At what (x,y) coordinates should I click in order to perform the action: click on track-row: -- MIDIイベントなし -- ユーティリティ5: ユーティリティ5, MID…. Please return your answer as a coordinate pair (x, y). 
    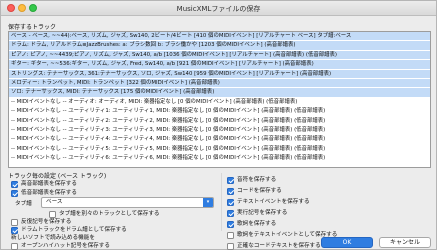
    Looking at the image, I should click on (219, 149).